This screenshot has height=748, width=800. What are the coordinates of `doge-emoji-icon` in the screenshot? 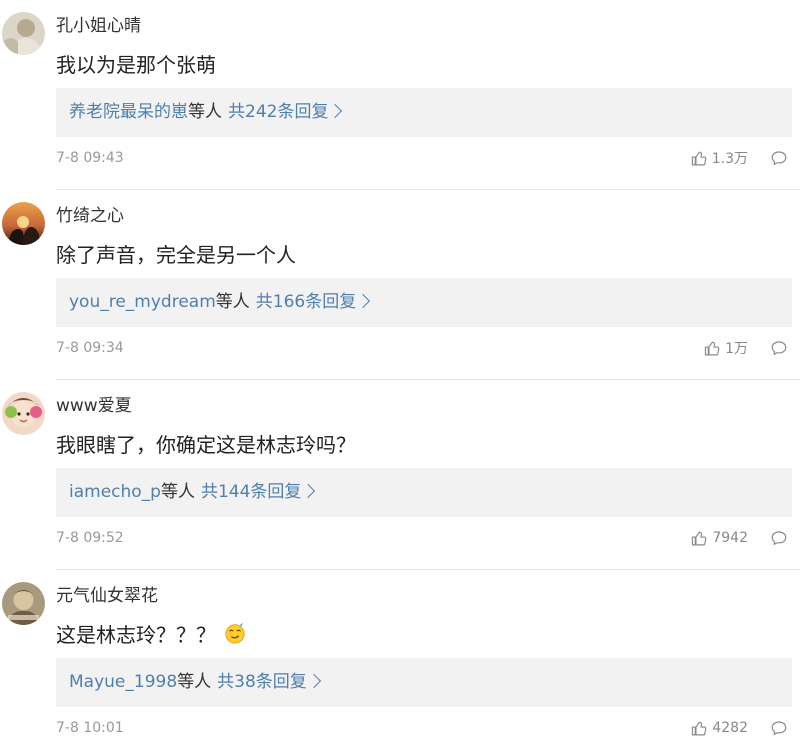 It's located at (235, 633).